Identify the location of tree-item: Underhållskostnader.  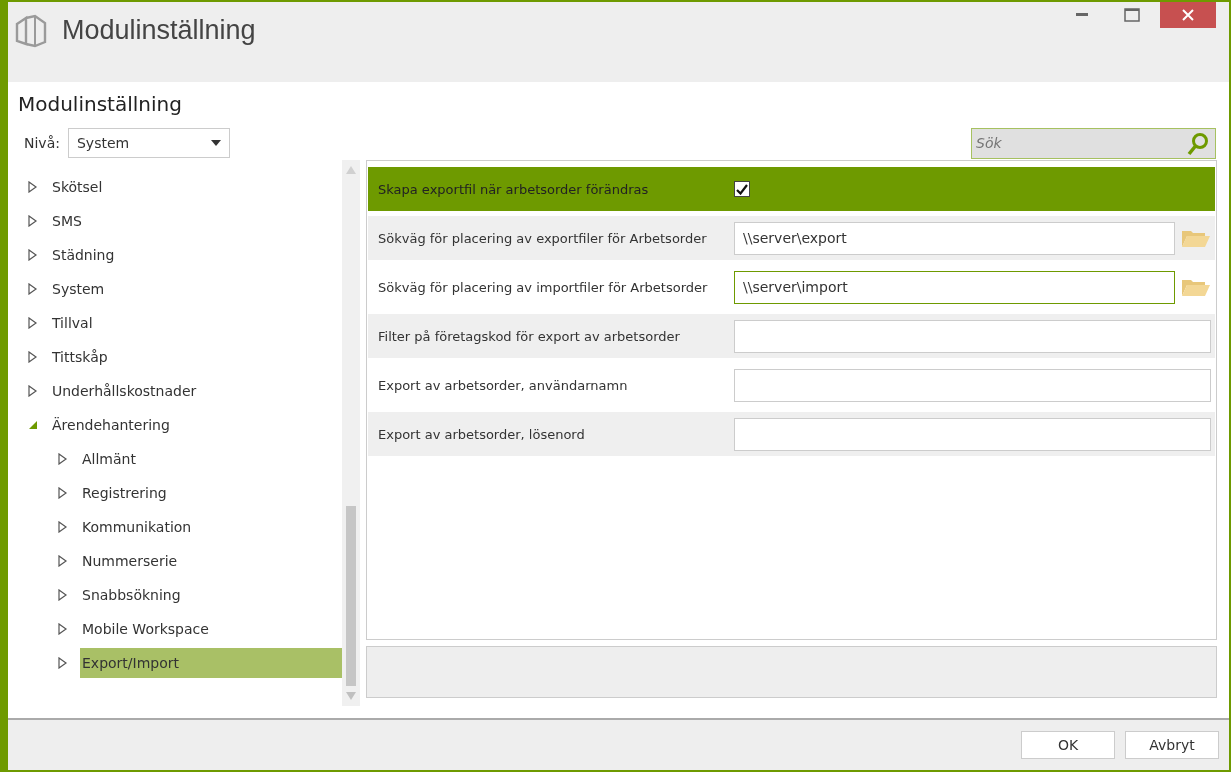
(180, 391).